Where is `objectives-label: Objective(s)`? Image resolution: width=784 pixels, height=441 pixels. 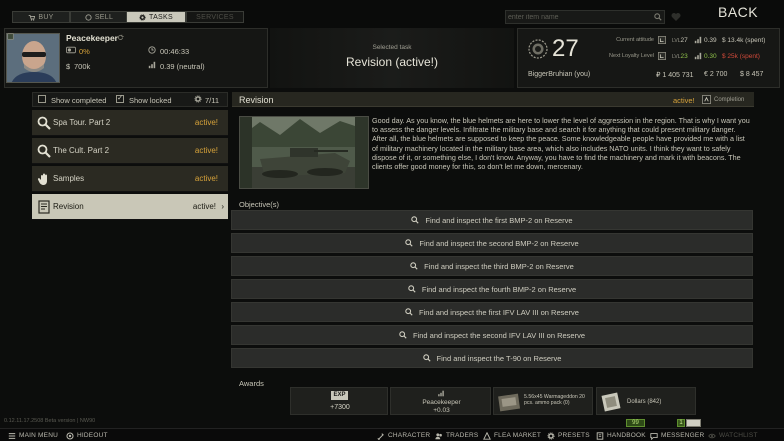
objectives-label: Objective(s) is located at coordinates (259, 204).